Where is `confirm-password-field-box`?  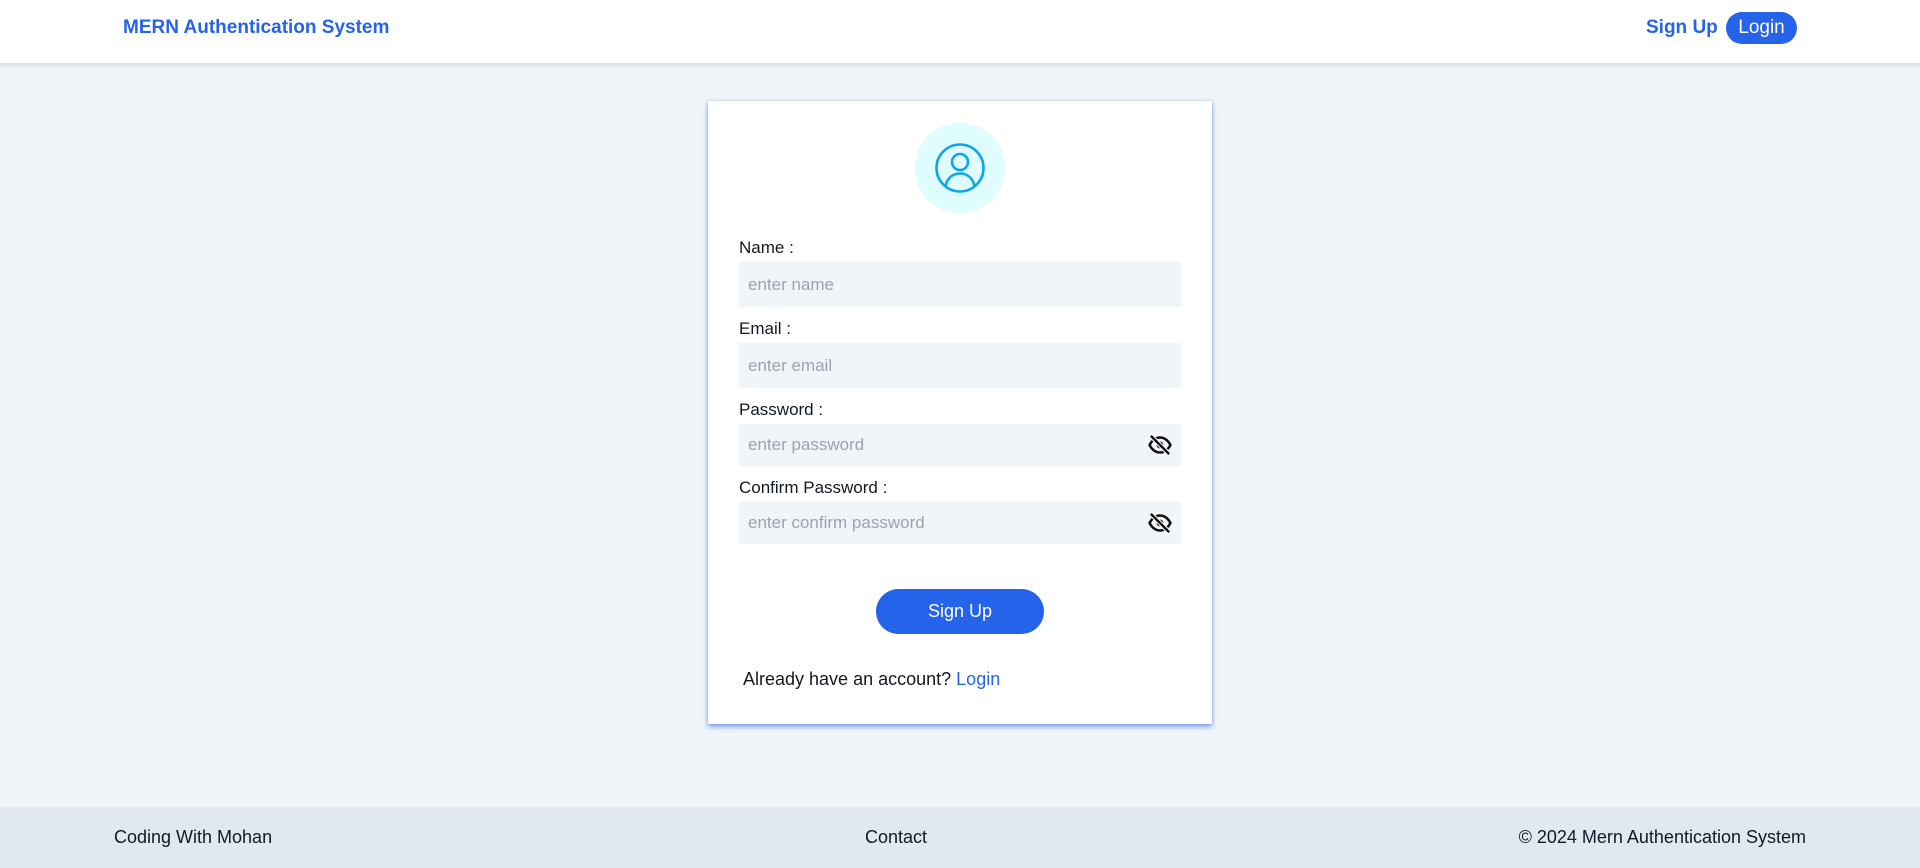 confirm-password-field-box is located at coordinates (960, 523).